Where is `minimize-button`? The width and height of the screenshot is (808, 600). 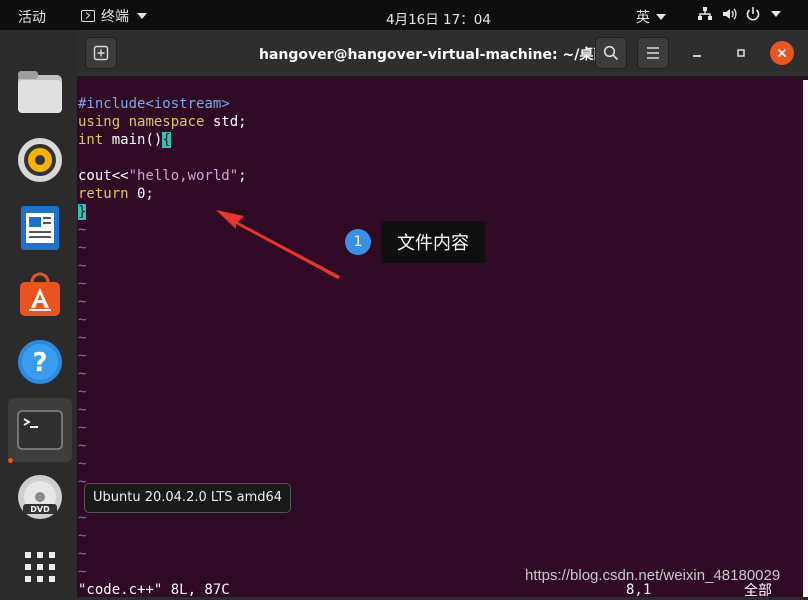 minimize-button is located at coordinates (697, 53).